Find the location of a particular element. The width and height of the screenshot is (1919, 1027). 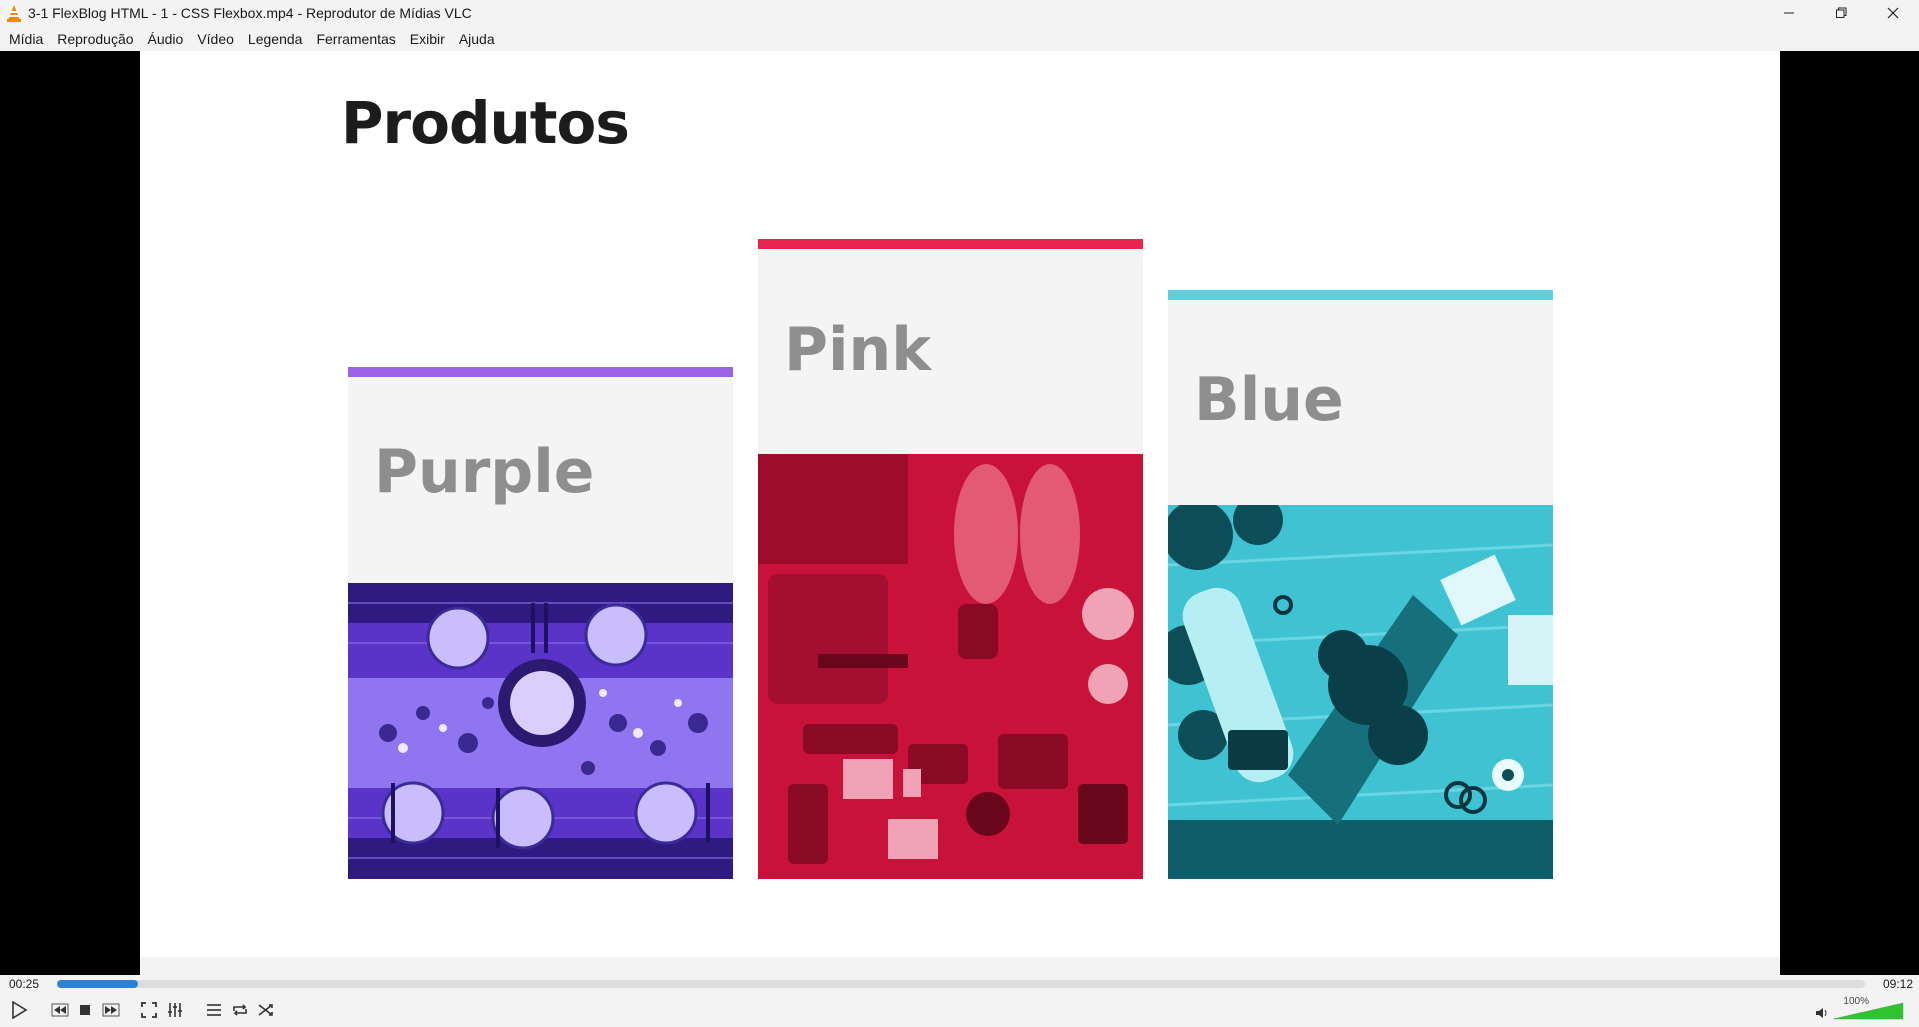

stop-icon is located at coordinates (85, 1010).